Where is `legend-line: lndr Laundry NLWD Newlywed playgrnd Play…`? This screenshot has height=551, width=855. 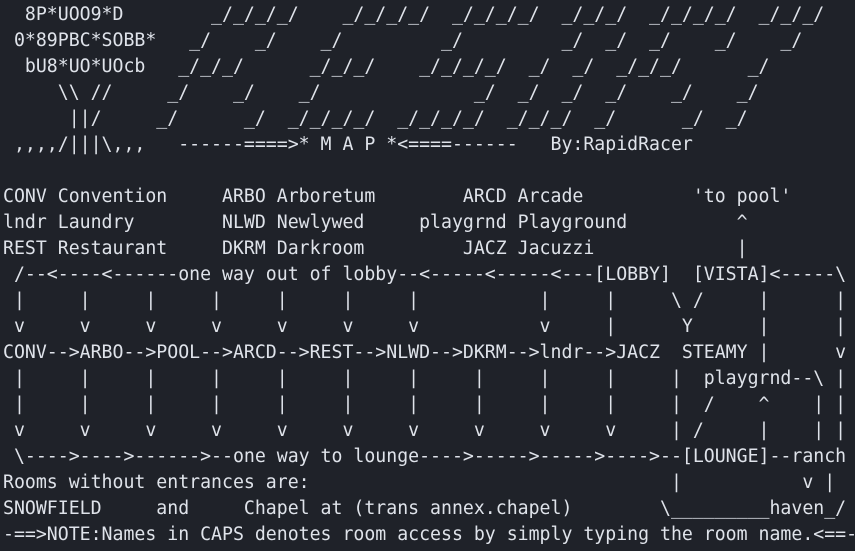 legend-line: lndr Laundry NLWD Newlywed playgrnd Play… is located at coordinates (375, 222).